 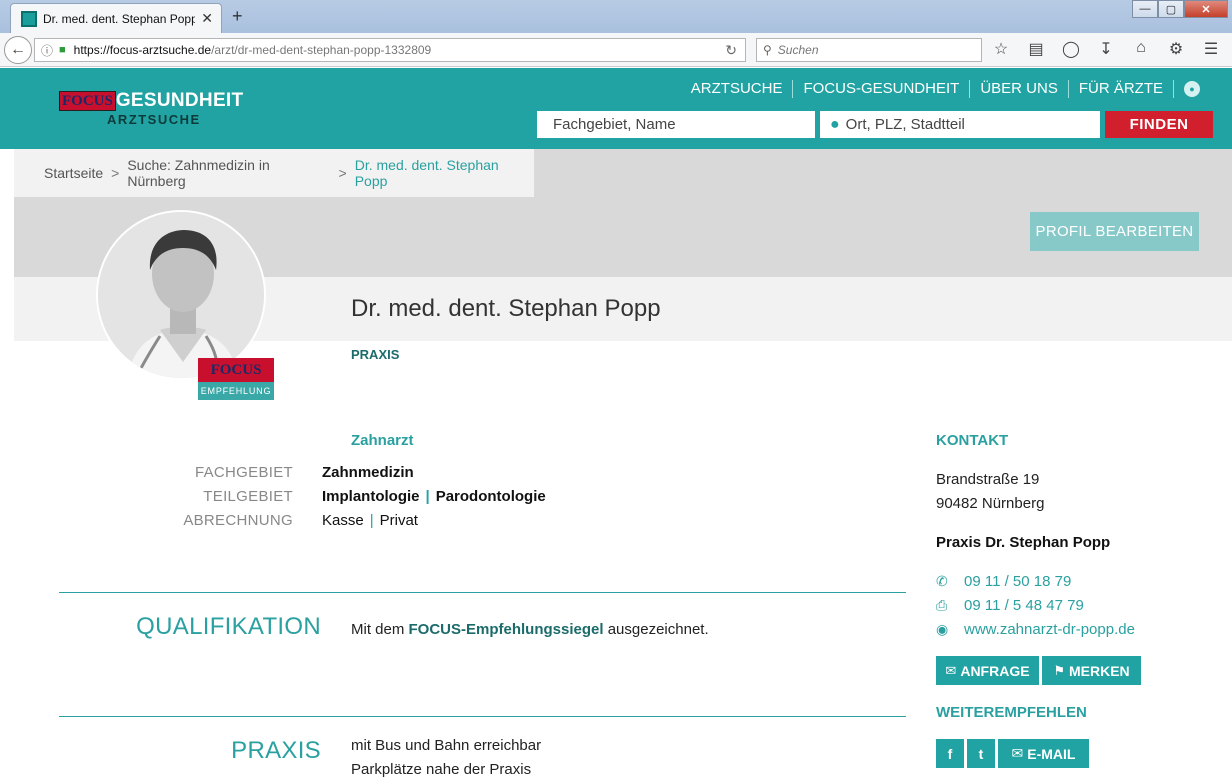 What do you see at coordinates (237, 16) in the screenshot?
I see `new-tab-button: +` at bounding box center [237, 16].